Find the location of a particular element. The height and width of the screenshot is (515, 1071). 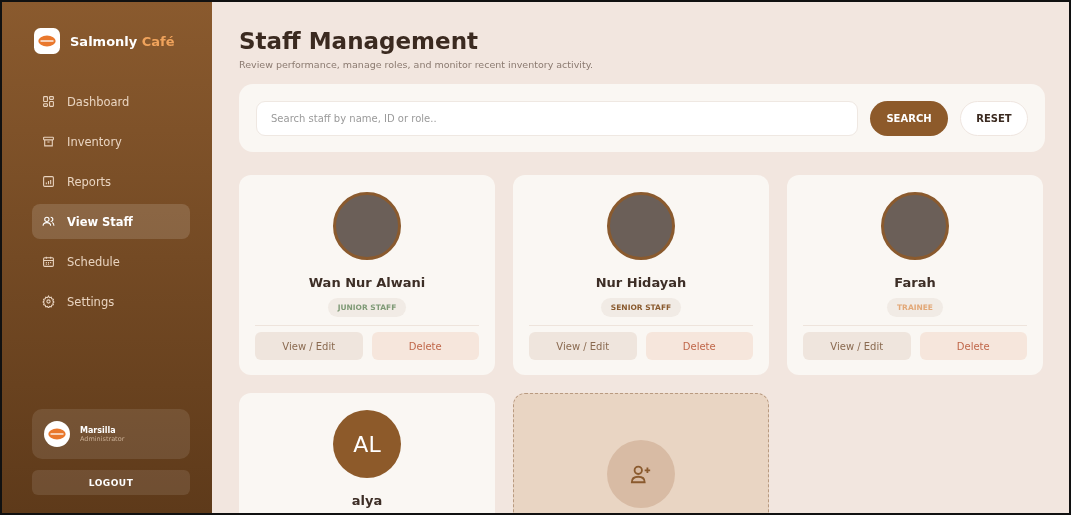

nav-item: Inventory is located at coordinates (111, 141).